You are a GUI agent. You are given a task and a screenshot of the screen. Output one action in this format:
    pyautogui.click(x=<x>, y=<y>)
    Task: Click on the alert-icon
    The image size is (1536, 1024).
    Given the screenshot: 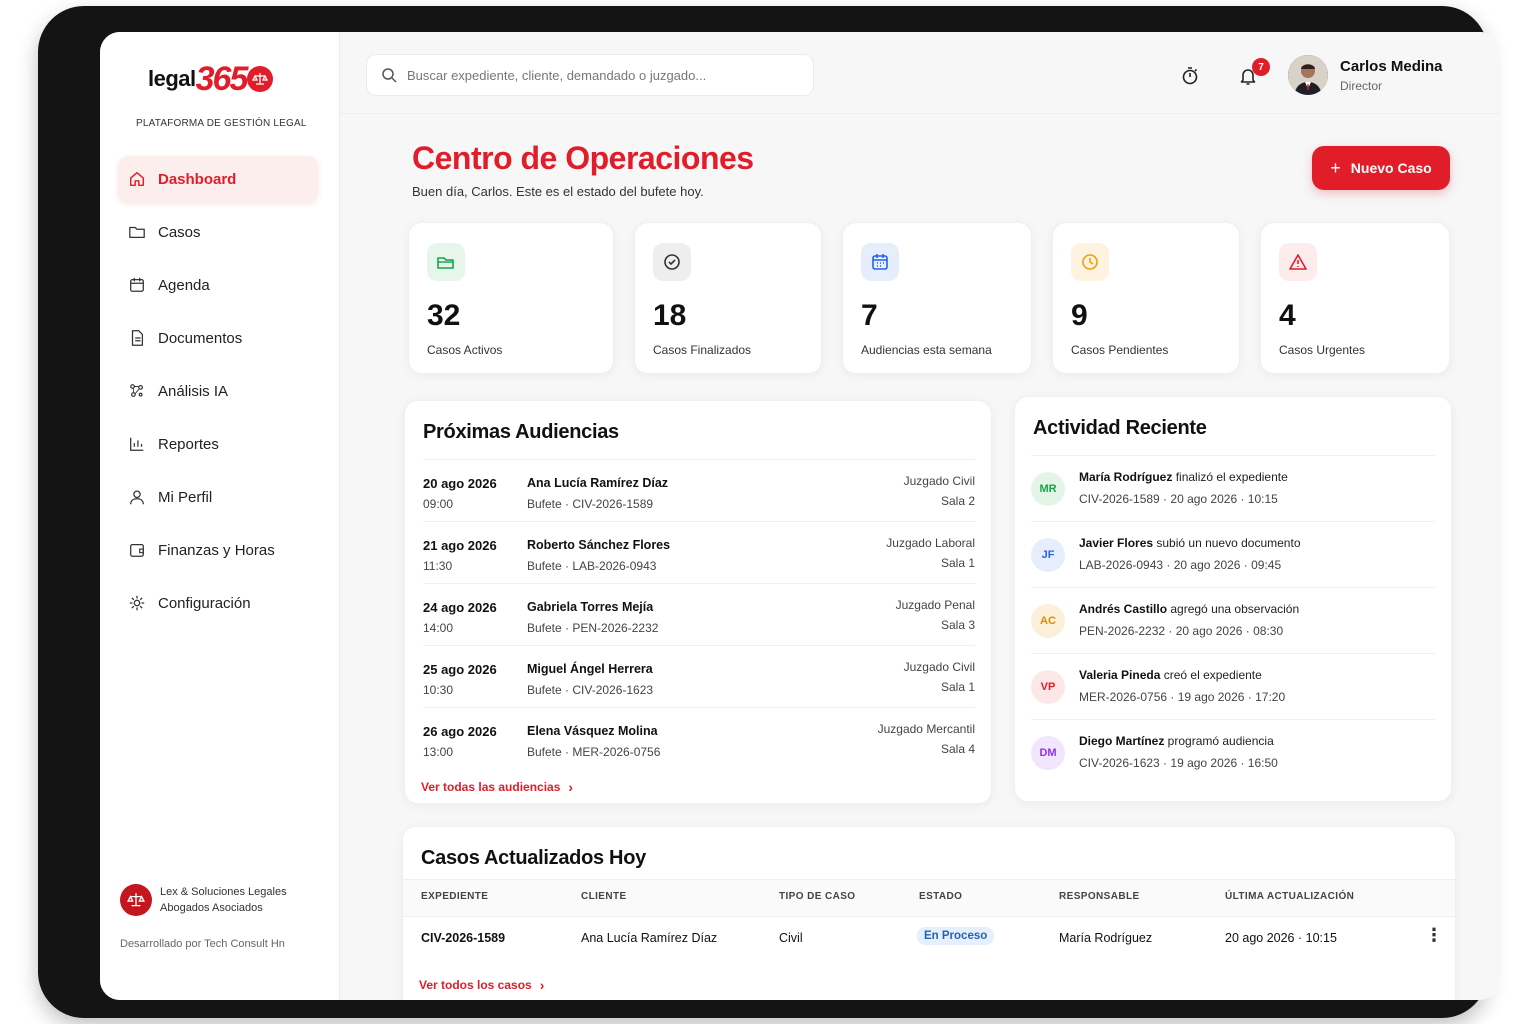 What is the action you would take?
    pyautogui.click(x=1298, y=262)
    